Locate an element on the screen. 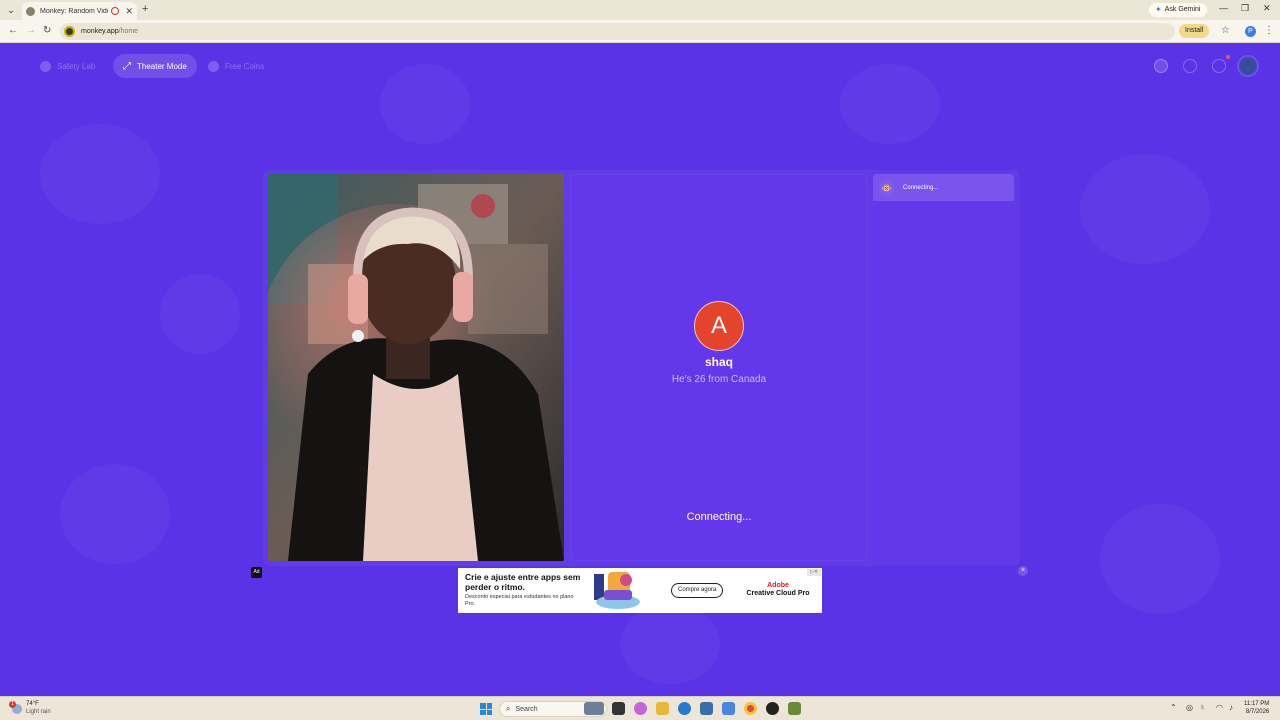 This screenshot has height=720, width=1280. tray-chevron-icon: ⌃ is located at coordinates (1173, 707).